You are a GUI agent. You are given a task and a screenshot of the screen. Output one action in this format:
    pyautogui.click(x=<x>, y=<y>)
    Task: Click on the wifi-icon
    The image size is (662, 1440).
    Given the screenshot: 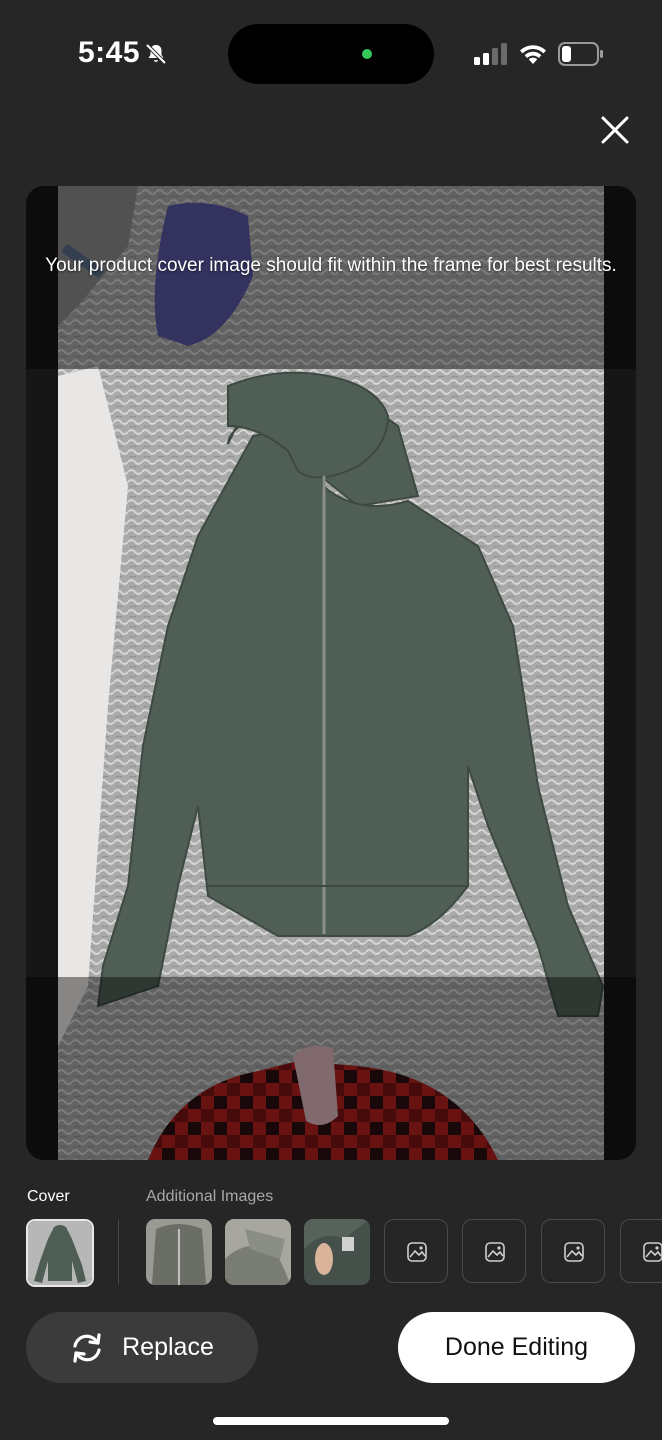 What is the action you would take?
    pyautogui.click(x=533, y=54)
    